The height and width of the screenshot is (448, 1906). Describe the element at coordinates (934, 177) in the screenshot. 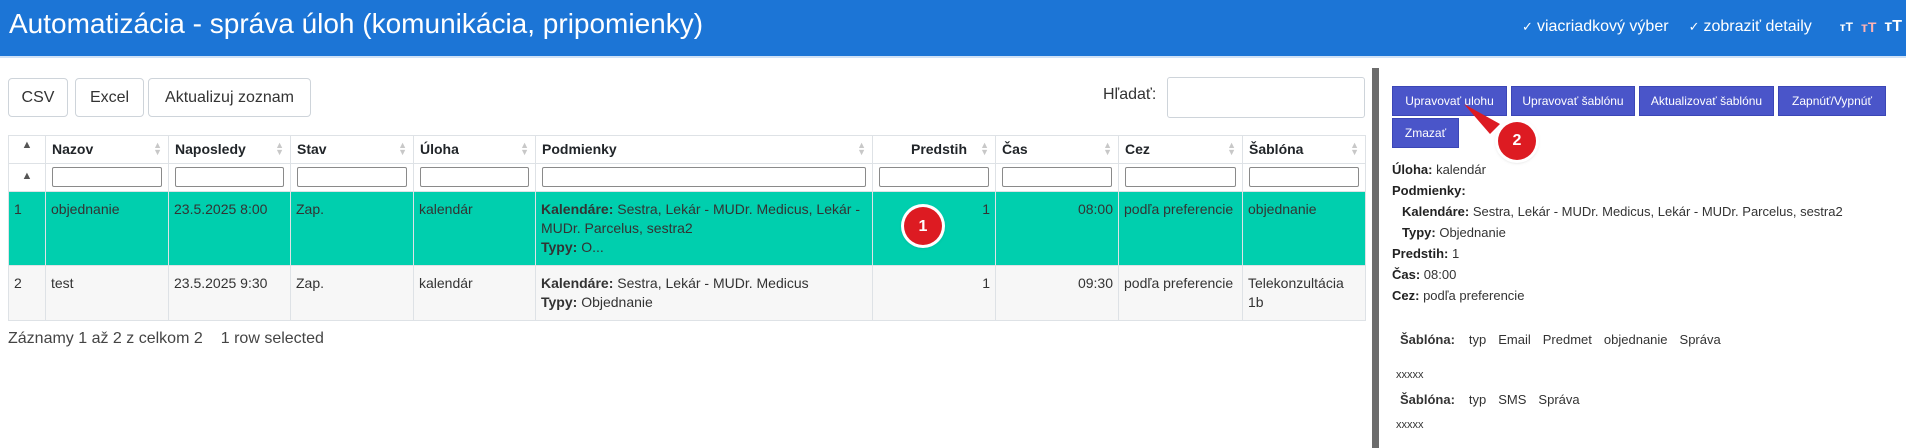

I see `filter-predstih-input` at that location.